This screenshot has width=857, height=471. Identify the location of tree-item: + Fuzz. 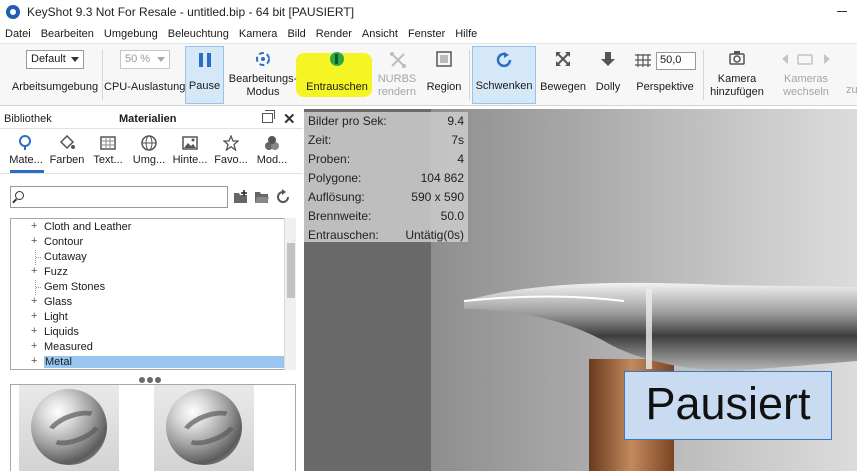
(147, 272).